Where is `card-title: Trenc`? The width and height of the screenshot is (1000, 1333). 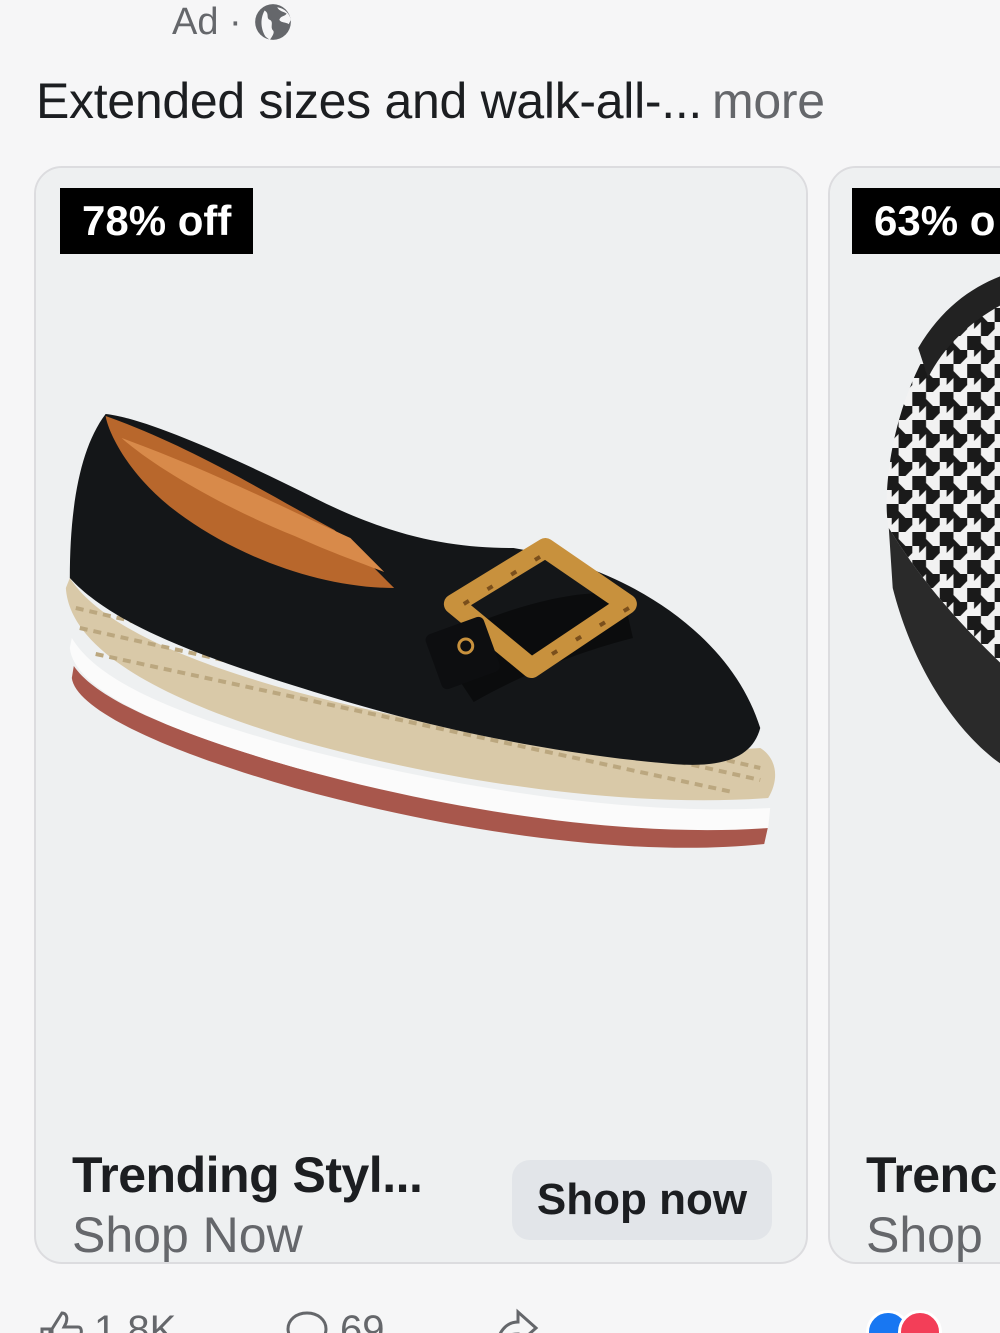
card-title: Trenc is located at coordinates (931, 1175).